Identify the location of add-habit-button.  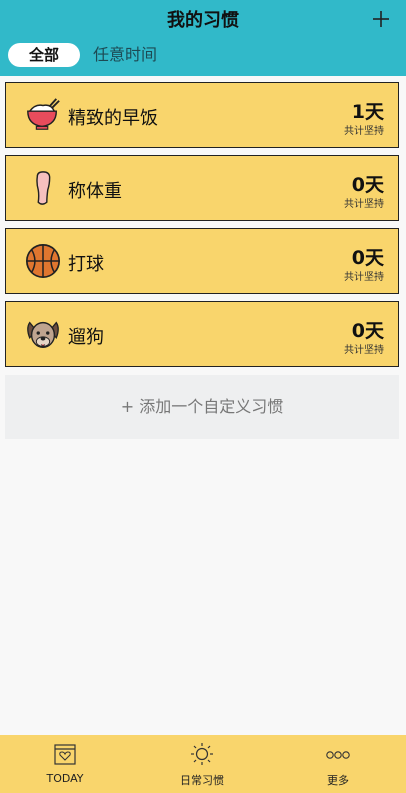
(381, 18).